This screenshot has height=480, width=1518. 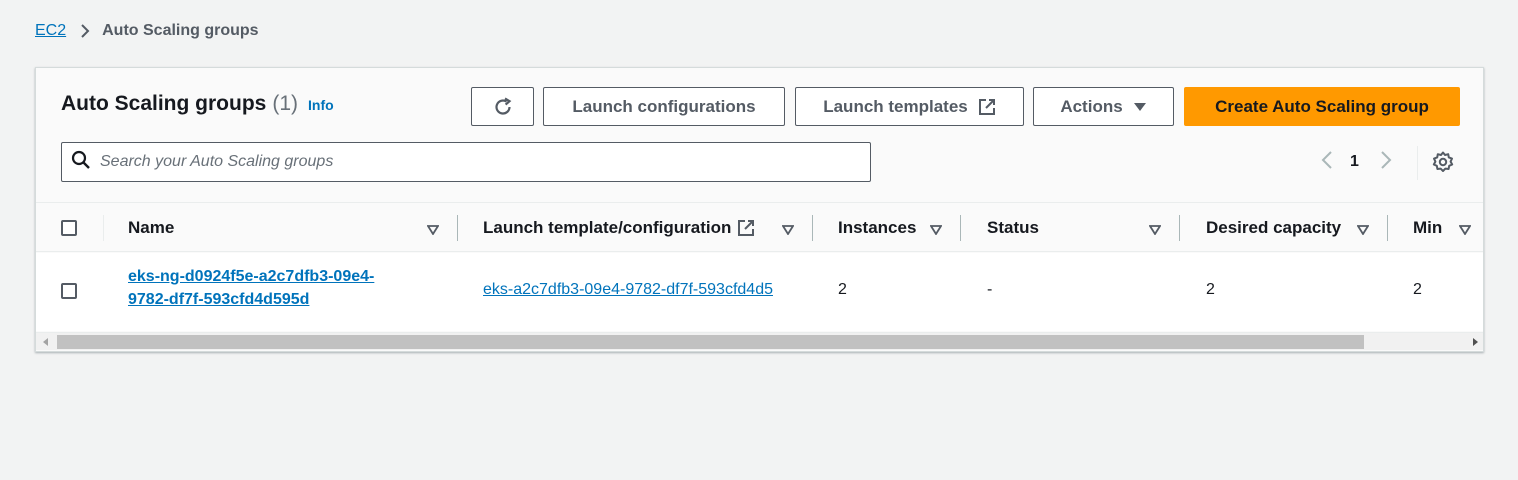 I want to click on column-header-instances: Instances, so click(x=877, y=228).